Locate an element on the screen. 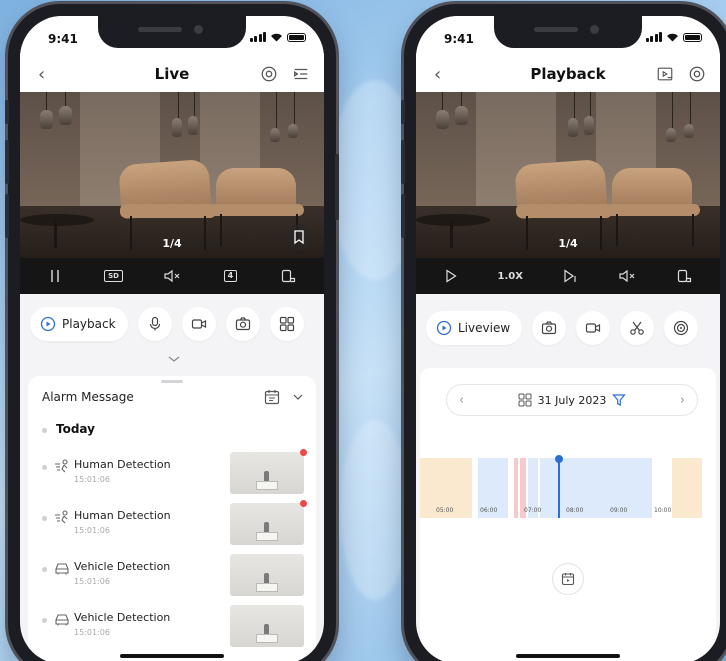 The width and height of the screenshot is (726, 661). calendar-playback-button is located at coordinates (568, 579).